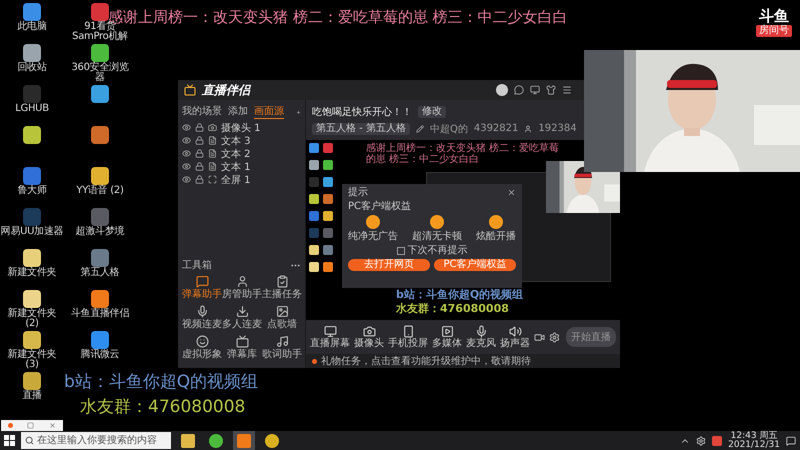 The image size is (800, 450). Describe the element at coordinates (100, 273) in the screenshot. I see `icon-label: 第五人格` at that location.